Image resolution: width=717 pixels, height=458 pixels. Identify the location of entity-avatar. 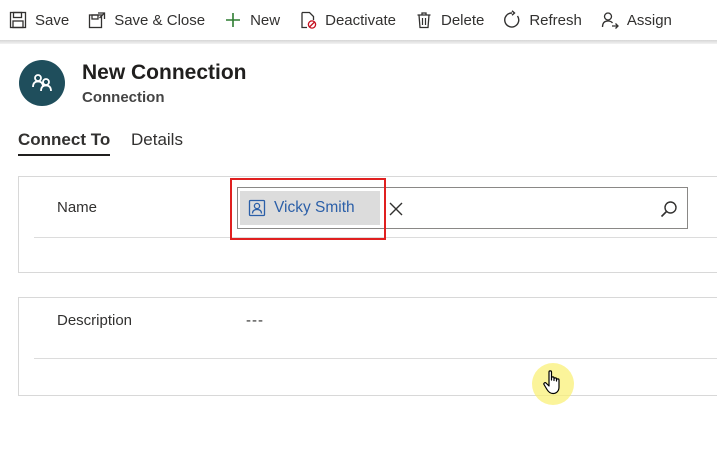
(42, 83).